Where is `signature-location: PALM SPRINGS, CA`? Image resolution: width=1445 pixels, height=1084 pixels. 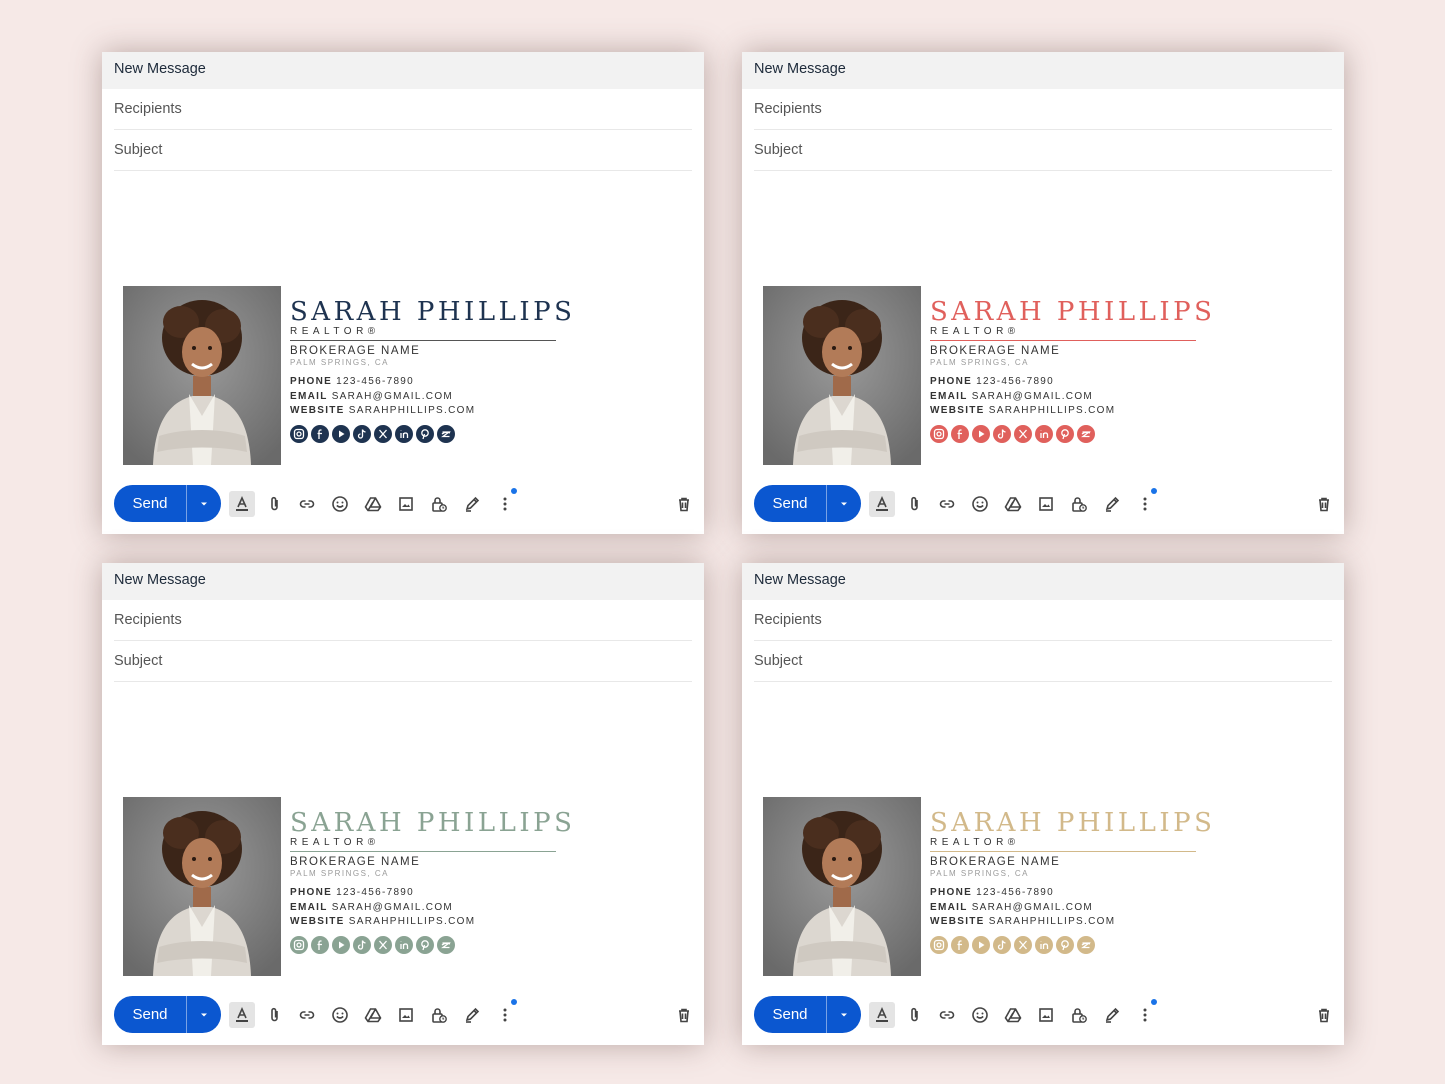
signature-location: PALM SPRINGS, CA is located at coordinates (339, 362).